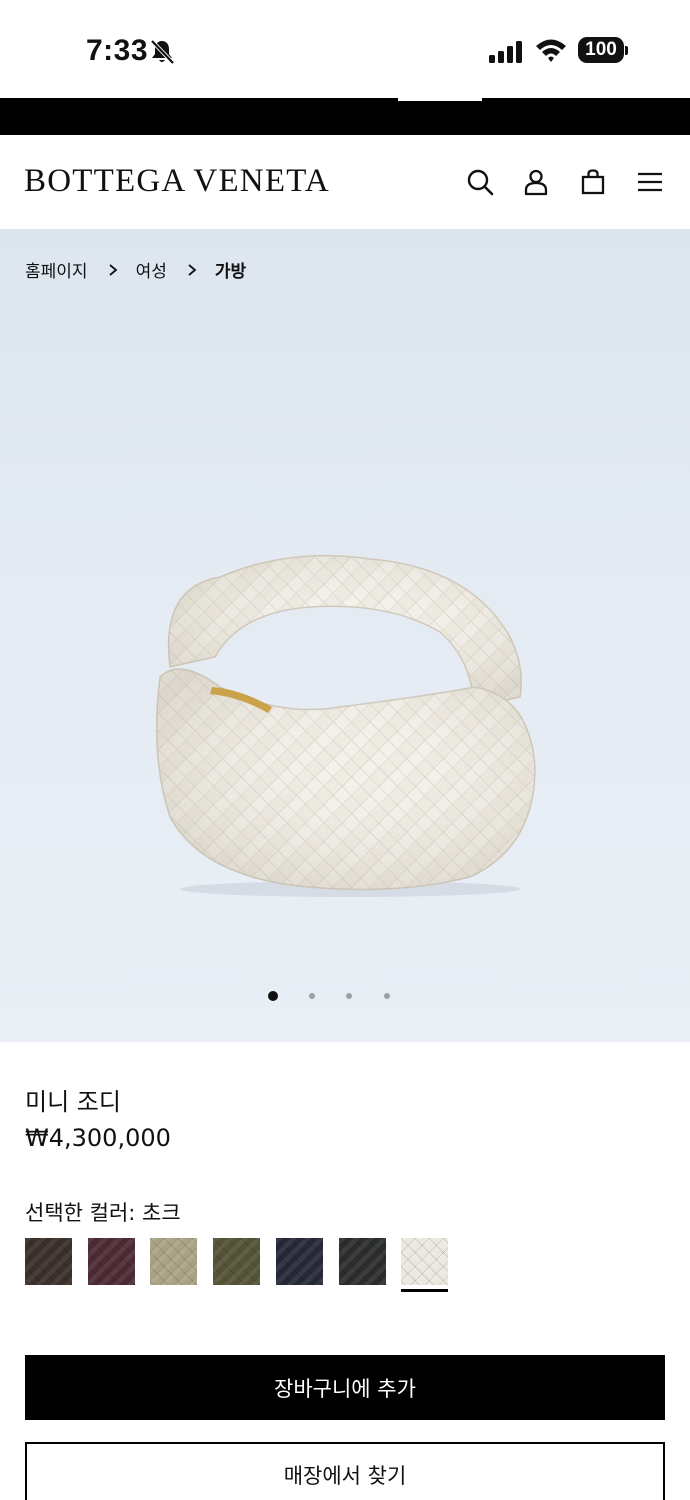 The width and height of the screenshot is (690, 1500). I want to click on status-bar: 7:33 100, so click(345, 49).